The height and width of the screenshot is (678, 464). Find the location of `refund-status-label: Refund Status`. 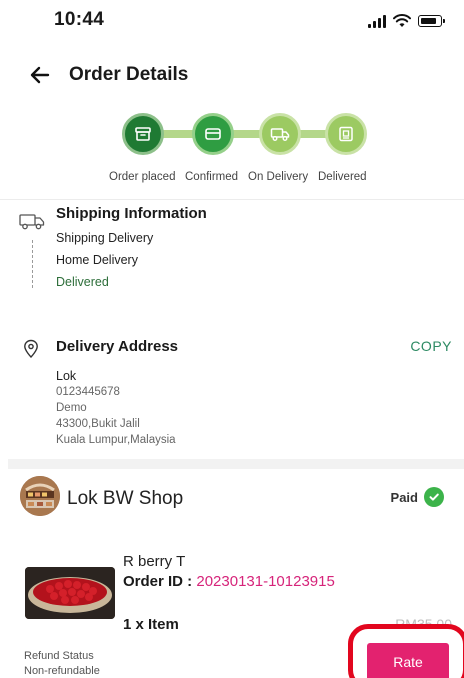

refund-status-label: Refund Status is located at coordinates (59, 656).